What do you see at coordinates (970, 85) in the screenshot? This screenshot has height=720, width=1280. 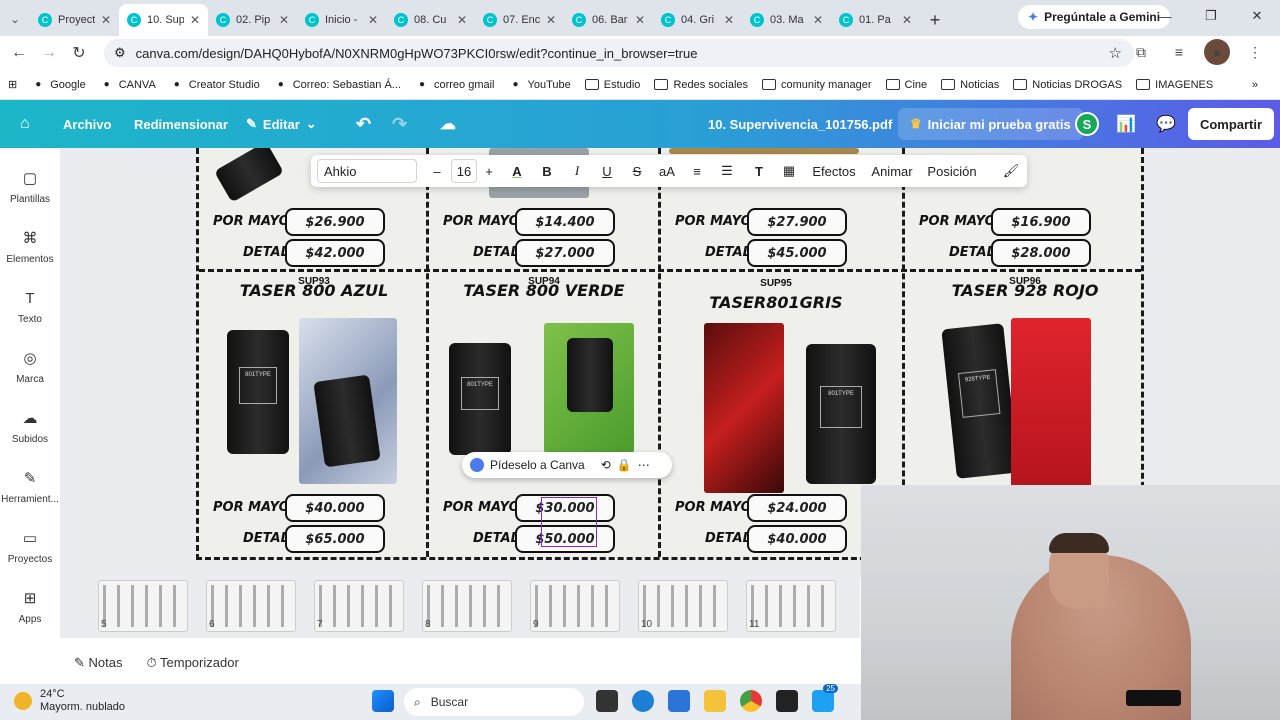 I see `bookmark-item: Noticias` at bounding box center [970, 85].